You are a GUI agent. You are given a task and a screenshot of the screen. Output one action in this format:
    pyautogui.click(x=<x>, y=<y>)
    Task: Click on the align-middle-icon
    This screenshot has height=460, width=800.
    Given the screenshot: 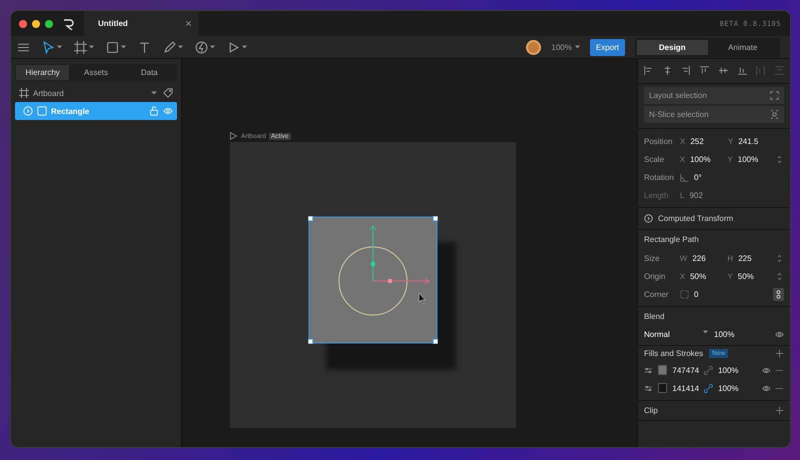 What is the action you would take?
    pyautogui.click(x=723, y=70)
    